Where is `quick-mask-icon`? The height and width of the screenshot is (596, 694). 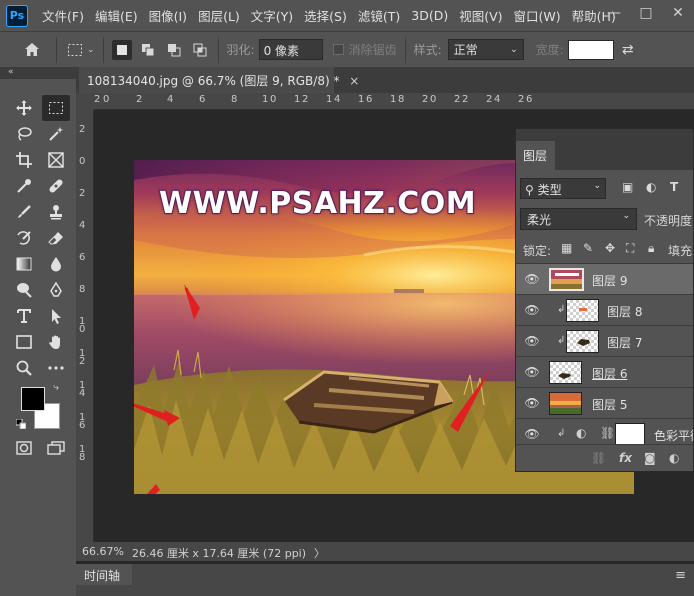
quick-mask-icon is located at coordinates (24, 448).